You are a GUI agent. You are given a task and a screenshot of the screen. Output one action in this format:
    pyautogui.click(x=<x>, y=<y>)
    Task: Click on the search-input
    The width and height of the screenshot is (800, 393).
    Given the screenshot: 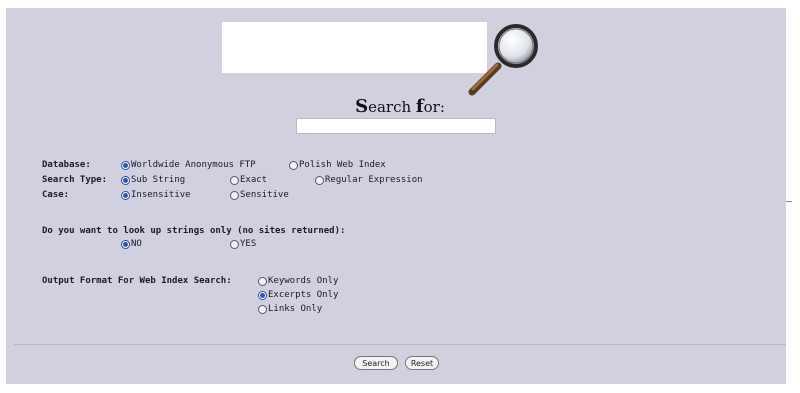 What is the action you would take?
    pyautogui.click(x=396, y=126)
    